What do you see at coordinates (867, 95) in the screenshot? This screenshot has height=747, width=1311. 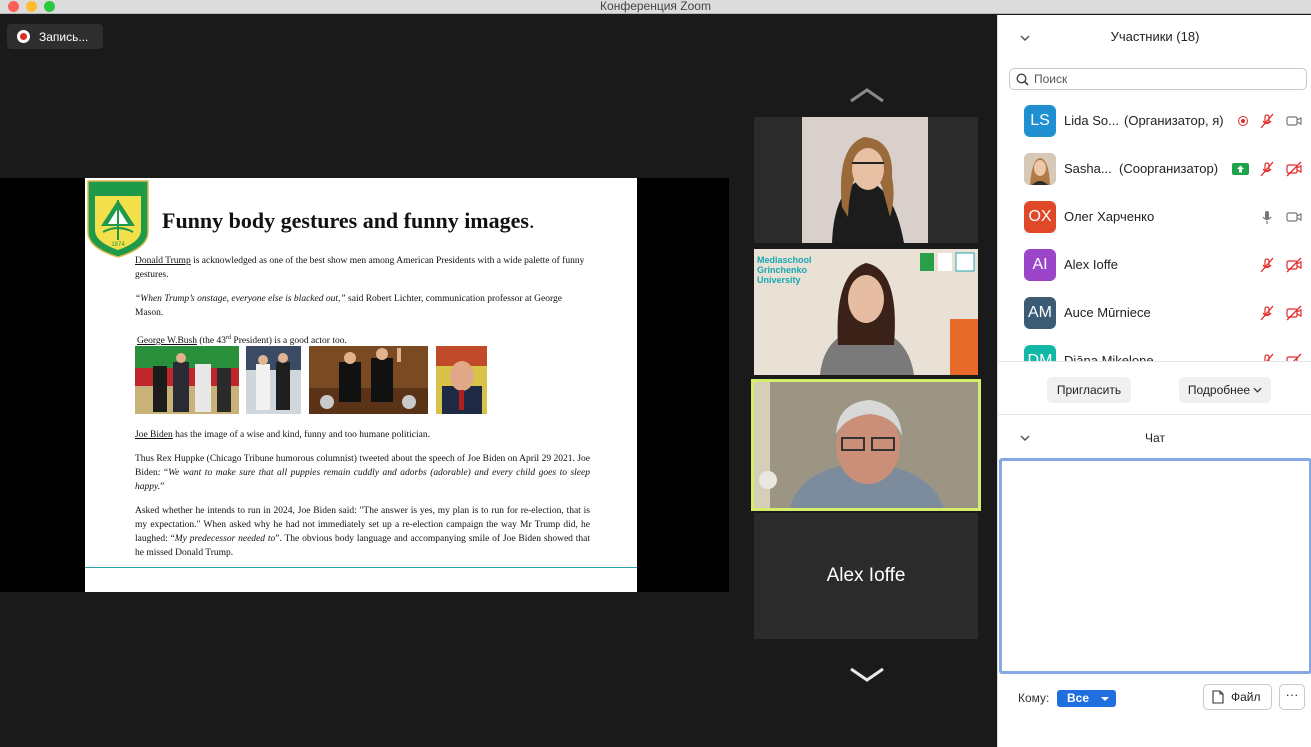 I see `gallery-up-arrow-icon` at bounding box center [867, 95].